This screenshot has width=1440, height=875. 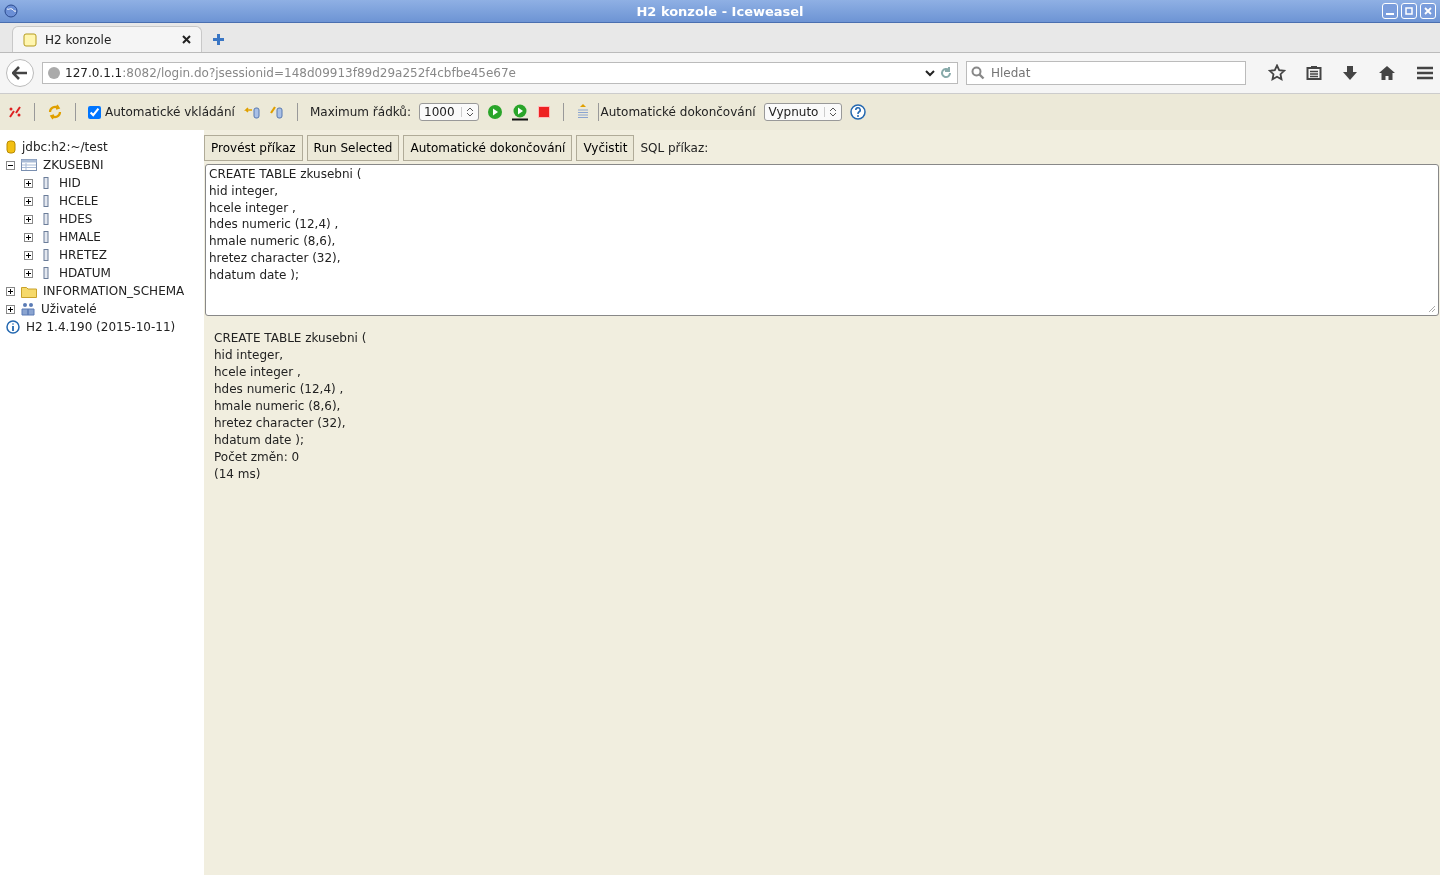 What do you see at coordinates (978, 73) in the screenshot?
I see `search-icon` at bounding box center [978, 73].